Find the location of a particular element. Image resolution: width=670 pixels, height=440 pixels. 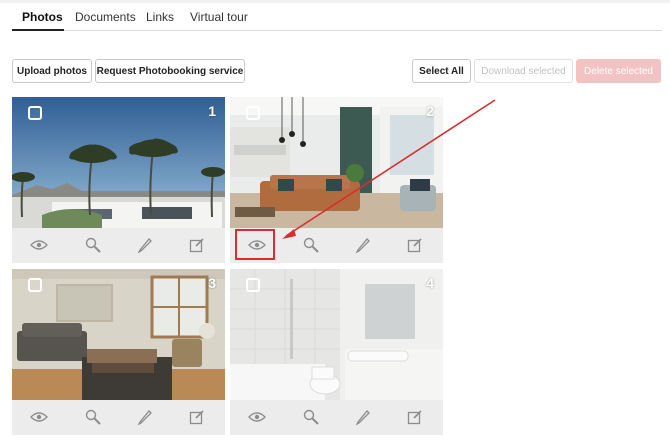

eye-icon-highlight is located at coordinates (255, 244).